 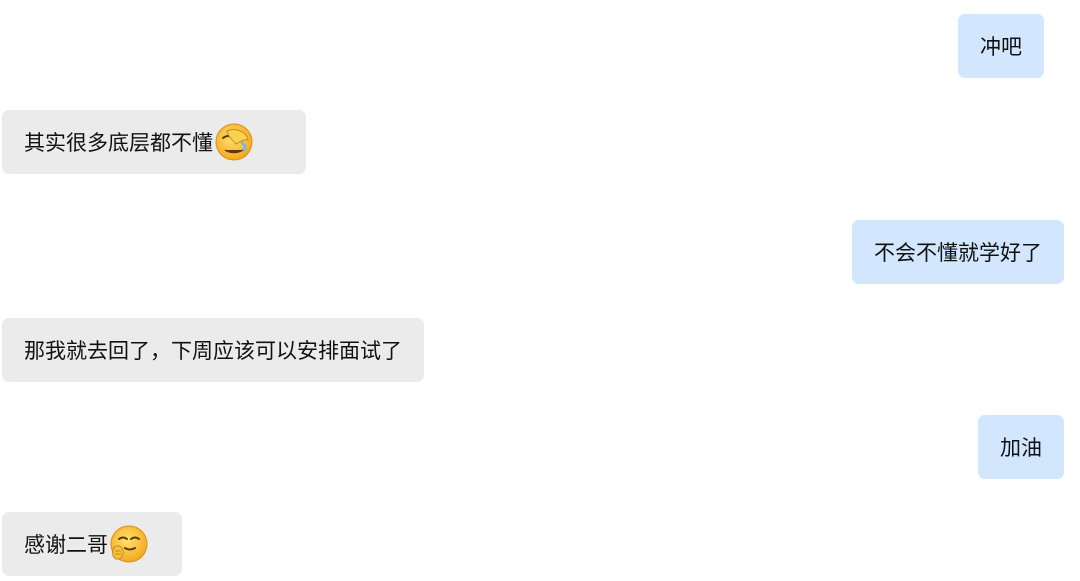 I want to click on thank-you-emoji-icon, so click(x=129, y=544).